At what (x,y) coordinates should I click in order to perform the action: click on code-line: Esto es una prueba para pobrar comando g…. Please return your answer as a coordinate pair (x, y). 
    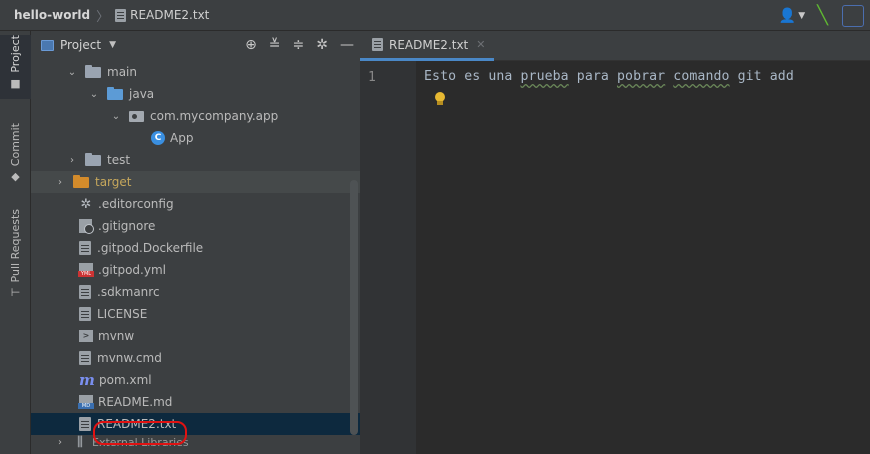
    Looking at the image, I should click on (609, 76).